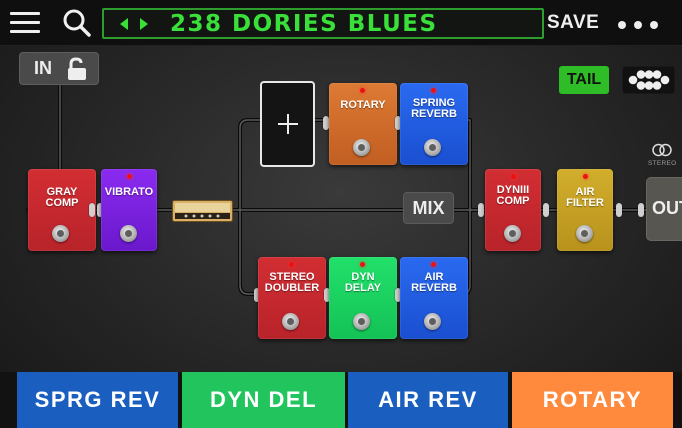  Describe the element at coordinates (434, 282) in the screenshot. I see `pedal-label: AIR REVERB` at that location.